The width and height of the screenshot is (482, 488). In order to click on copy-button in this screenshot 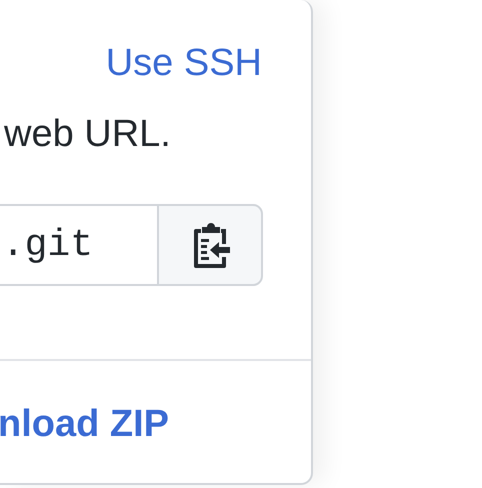, I will do `click(210, 245)`.